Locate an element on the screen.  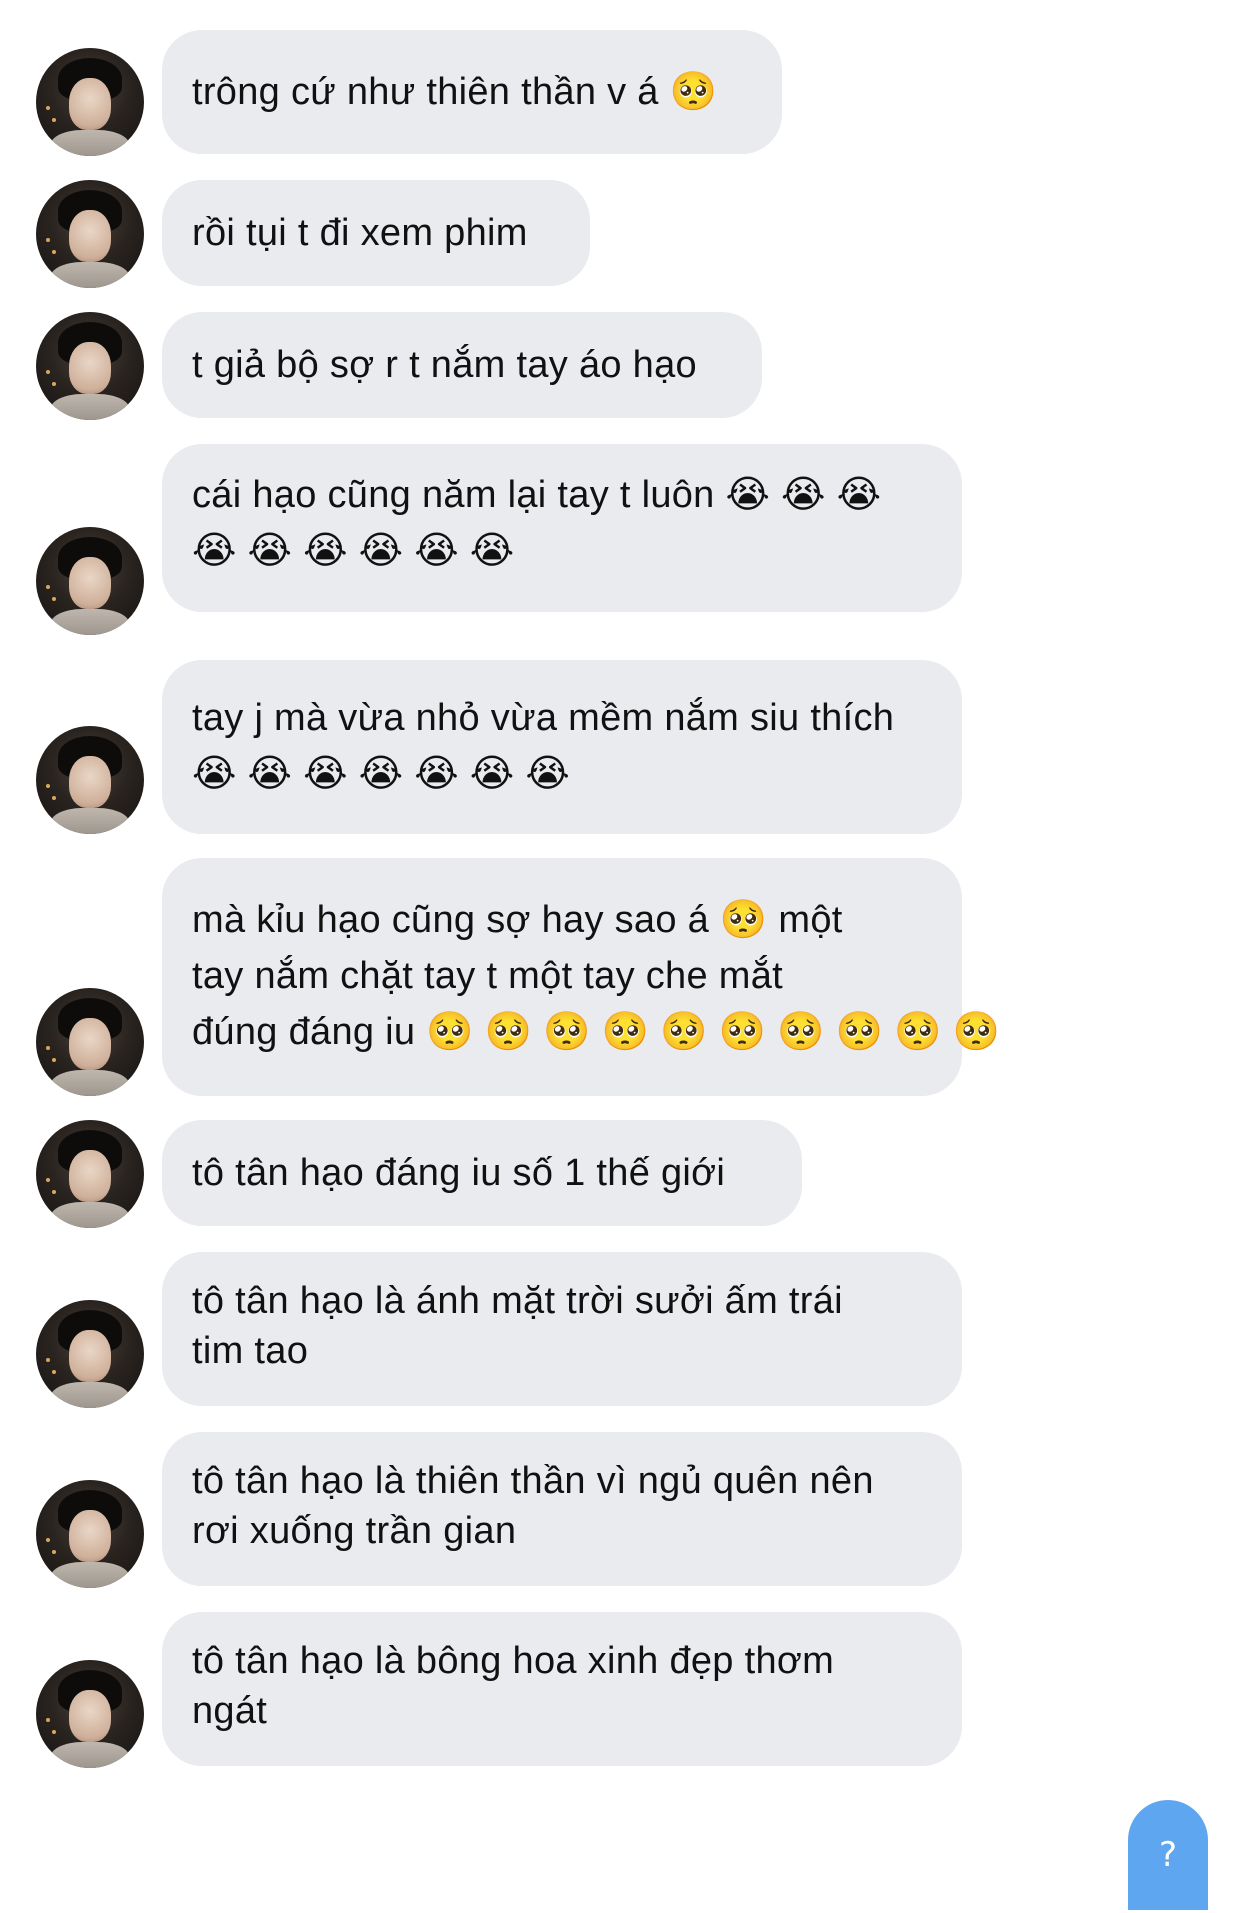
message-text: t giả bộ sợ r t nắm tay áo hạo is located at coordinates (444, 365).